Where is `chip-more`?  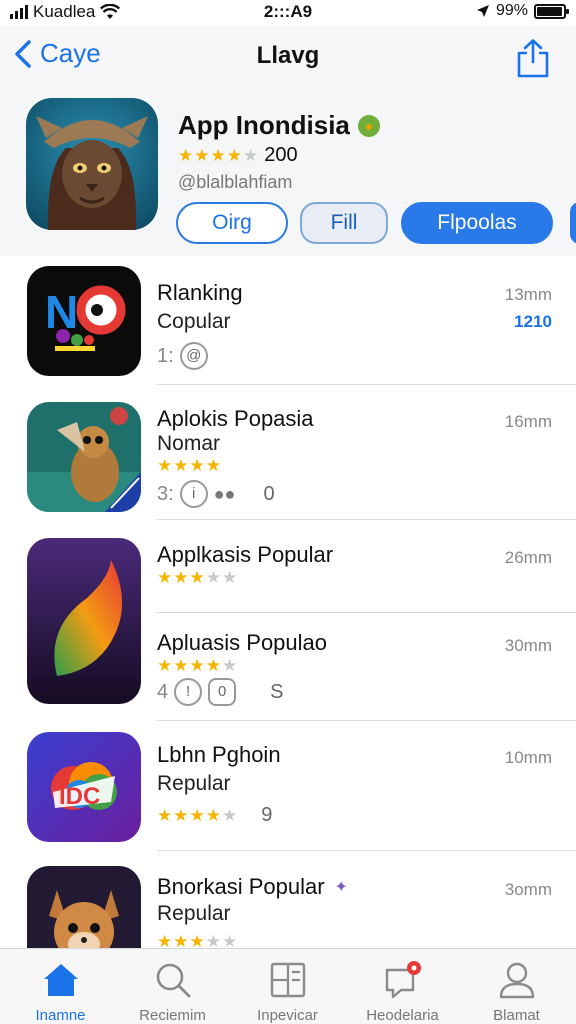
chip-more is located at coordinates (573, 223).